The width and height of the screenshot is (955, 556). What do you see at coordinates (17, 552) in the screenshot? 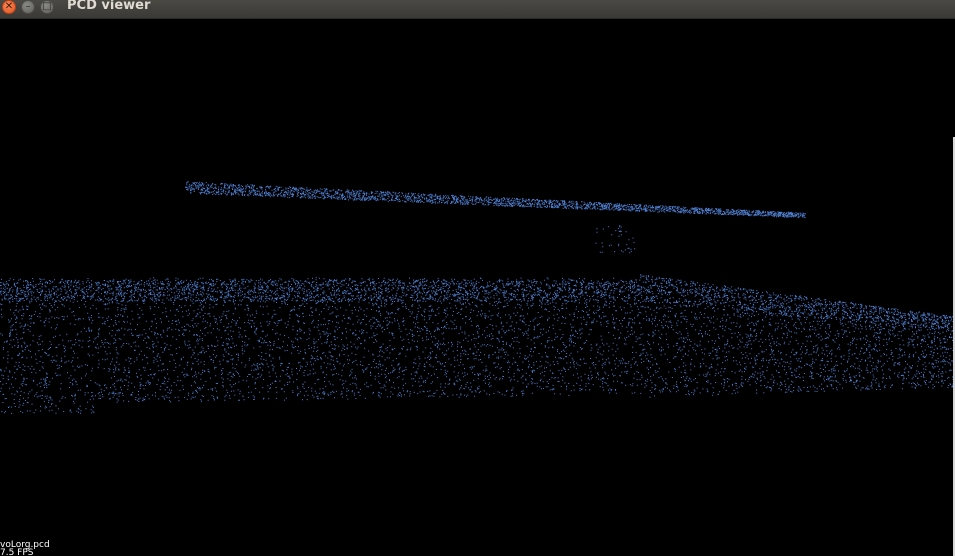
I see `fps-counter: 7.5 FPS` at bounding box center [17, 552].